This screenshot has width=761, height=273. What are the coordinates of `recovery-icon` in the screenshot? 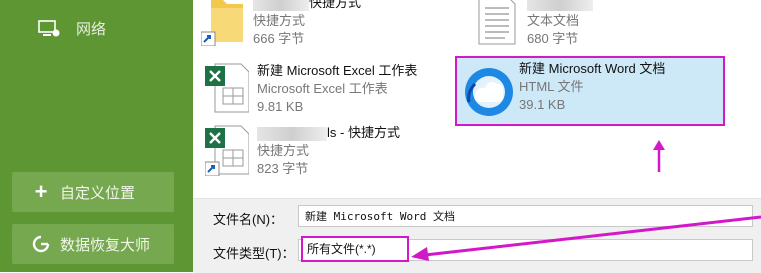 It's located at (41, 244).